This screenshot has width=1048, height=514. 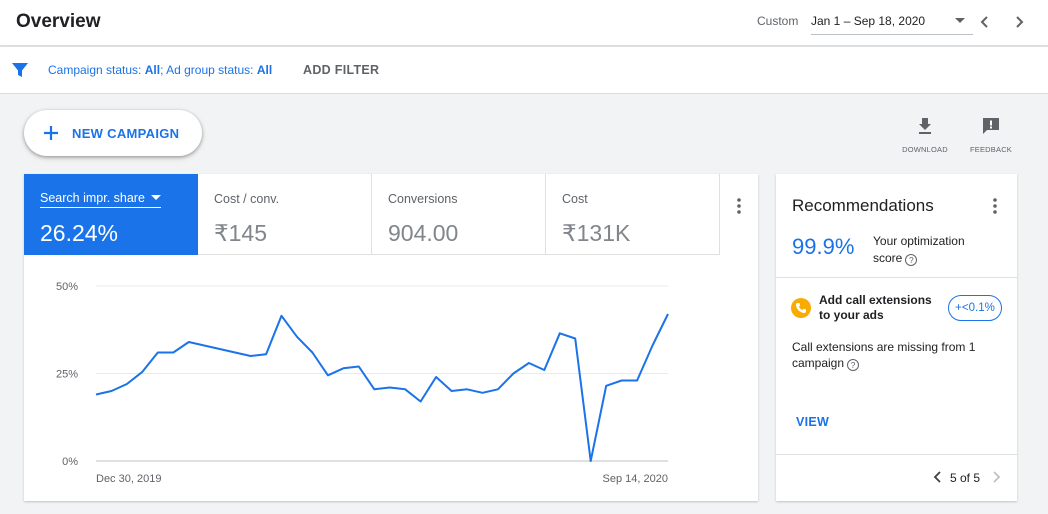 I want to click on x-tick-label: Dec 30, 2019, so click(x=128, y=479).